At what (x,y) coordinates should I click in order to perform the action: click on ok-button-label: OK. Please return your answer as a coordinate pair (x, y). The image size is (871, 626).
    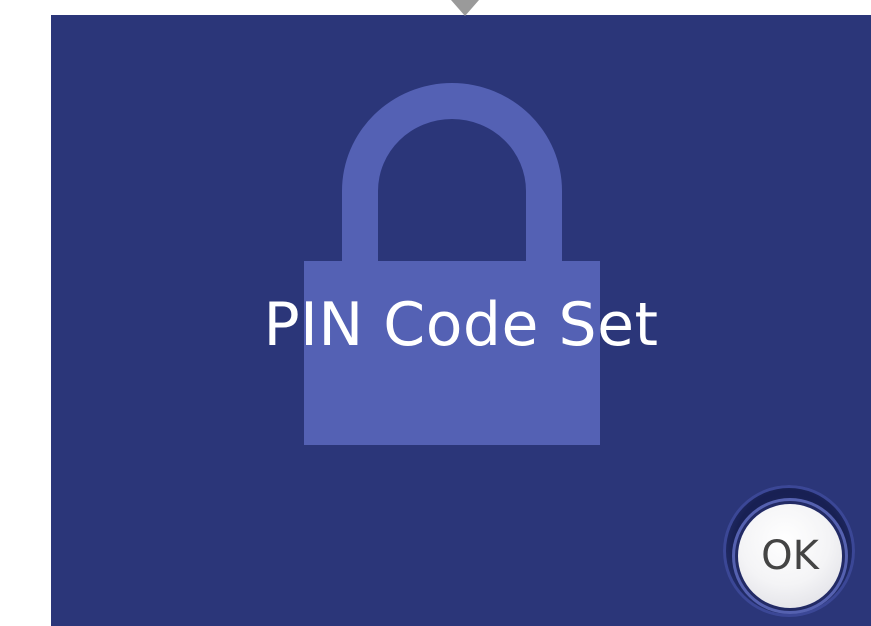
    Looking at the image, I should click on (790, 556).